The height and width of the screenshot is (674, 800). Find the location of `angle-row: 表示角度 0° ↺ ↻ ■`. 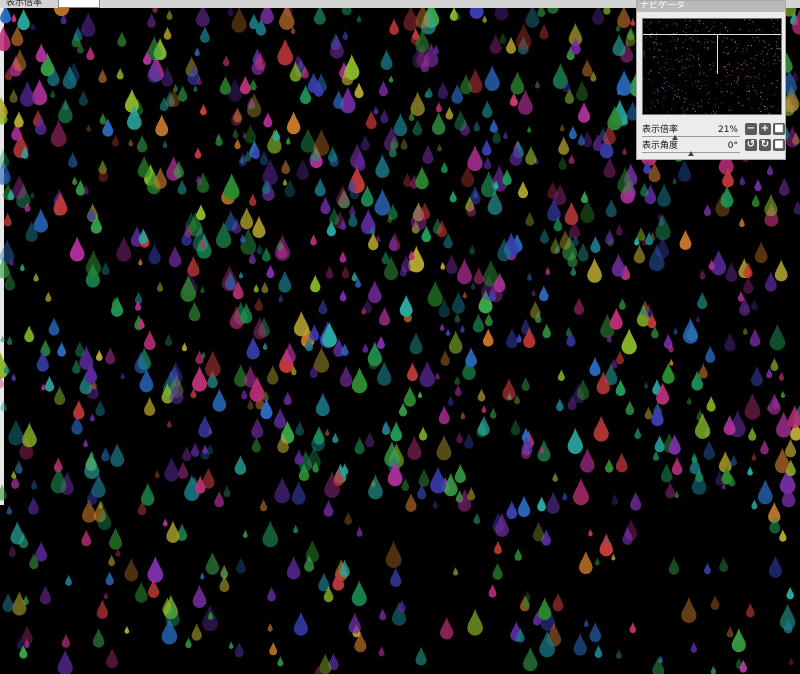

angle-row: 表示角度 0° ↺ ↻ ■ is located at coordinates (713, 147).